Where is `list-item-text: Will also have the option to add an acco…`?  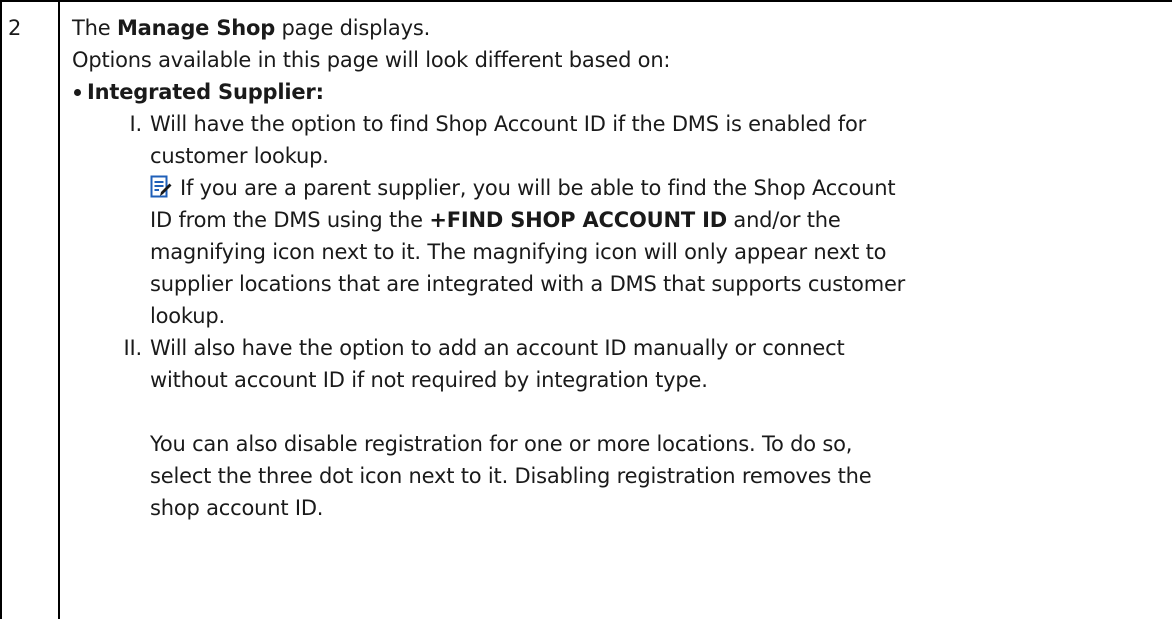
list-item-text: Will also have the option to add an acco… is located at coordinates (497, 348).